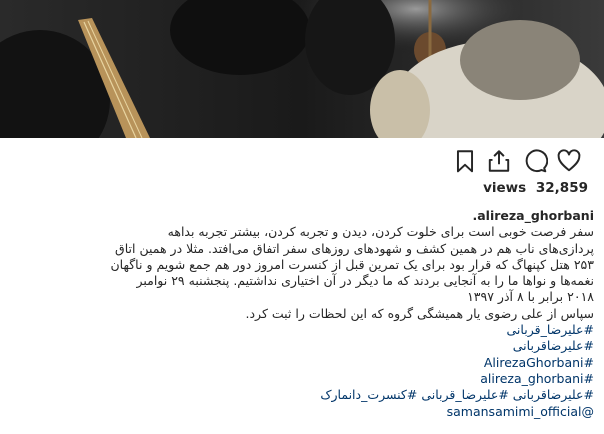  Describe the element at coordinates (535, 161) in the screenshot. I see `comment-icon` at that location.